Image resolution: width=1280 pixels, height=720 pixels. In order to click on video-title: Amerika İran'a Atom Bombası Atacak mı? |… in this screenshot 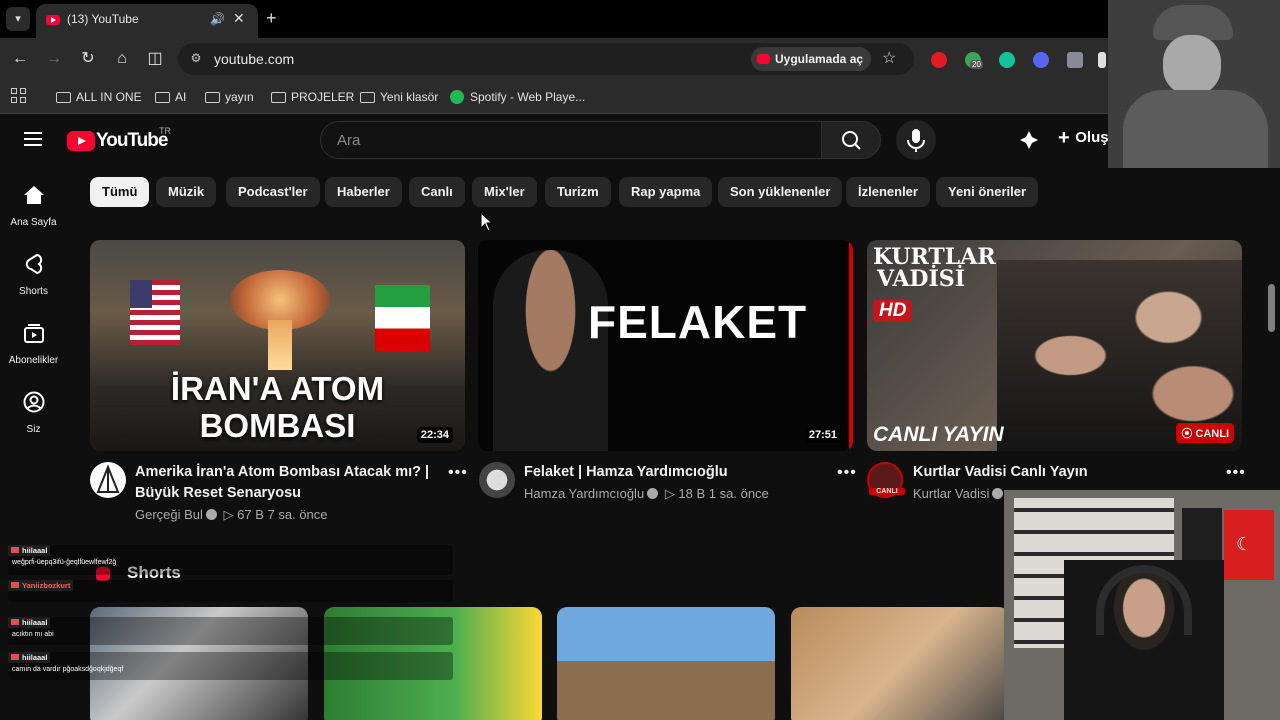, I will do `click(285, 483)`.